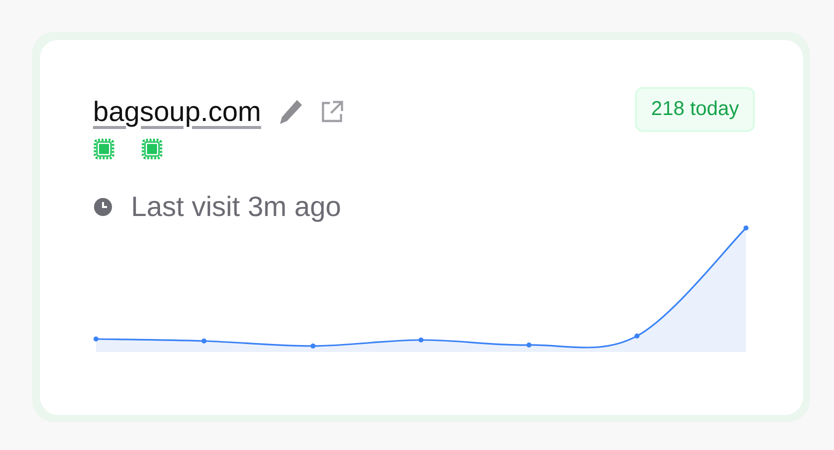 The height and width of the screenshot is (450, 834). What do you see at coordinates (236, 207) in the screenshot?
I see `last-visit-text: Last visit 3m ago` at bounding box center [236, 207].